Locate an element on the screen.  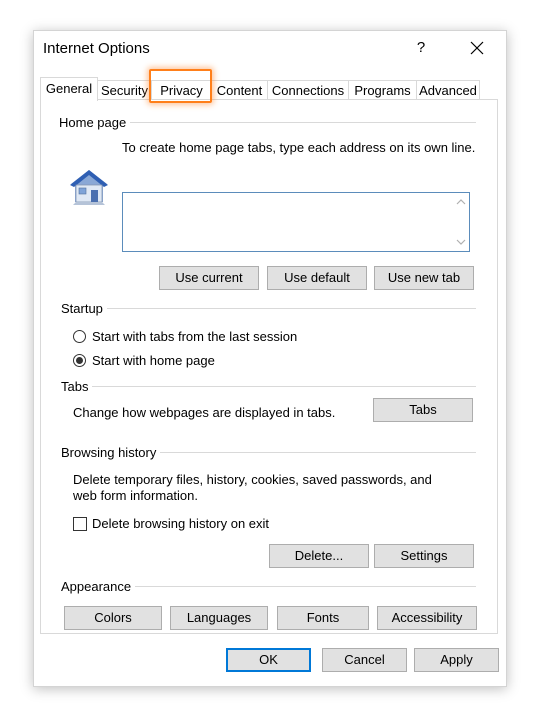
help-button: ? is located at coordinates (421, 48).